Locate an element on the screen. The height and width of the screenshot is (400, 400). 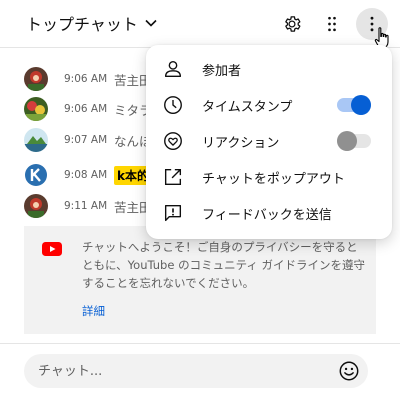
details-link: 詳細 is located at coordinates (93, 311).